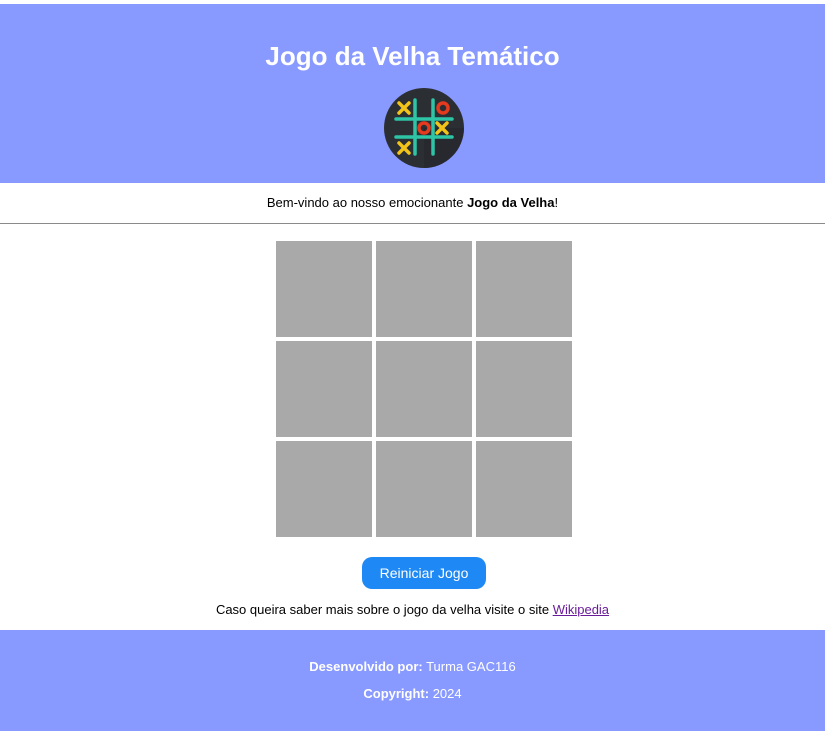 The height and width of the screenshot is (737, 825). Describe the element at coordinates (366, 666) in the screenshot. I see `footer-developer-label: Desenvolvido por:` at that location.